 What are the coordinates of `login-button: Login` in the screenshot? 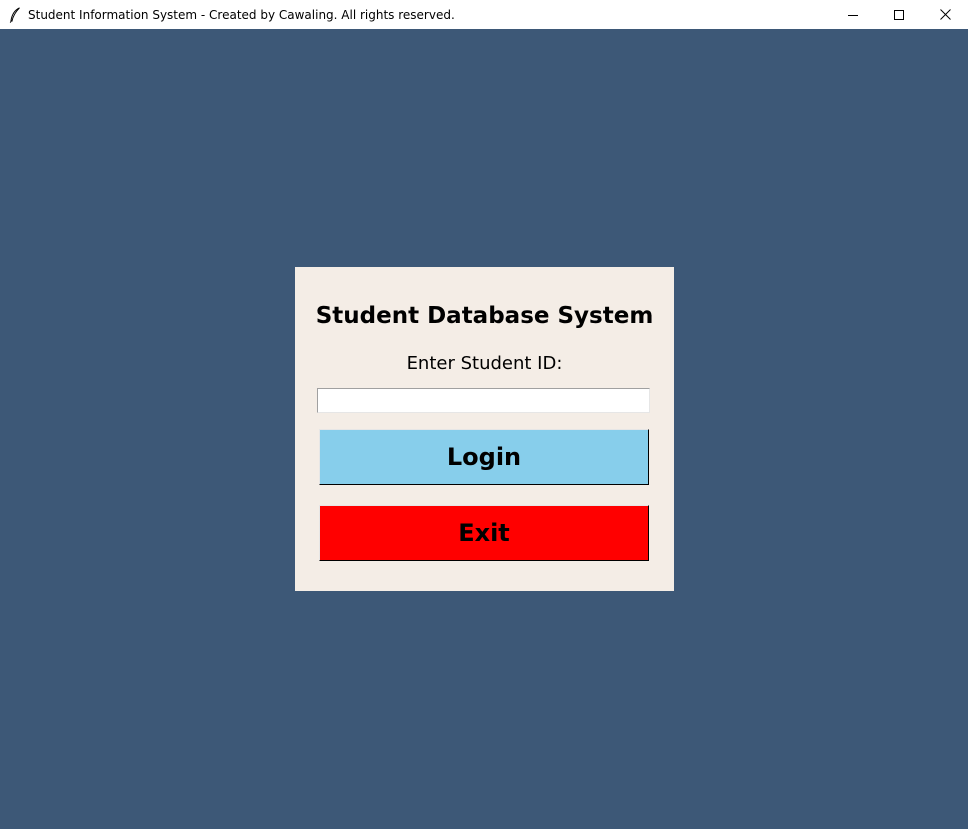 It's located at (484, 457).